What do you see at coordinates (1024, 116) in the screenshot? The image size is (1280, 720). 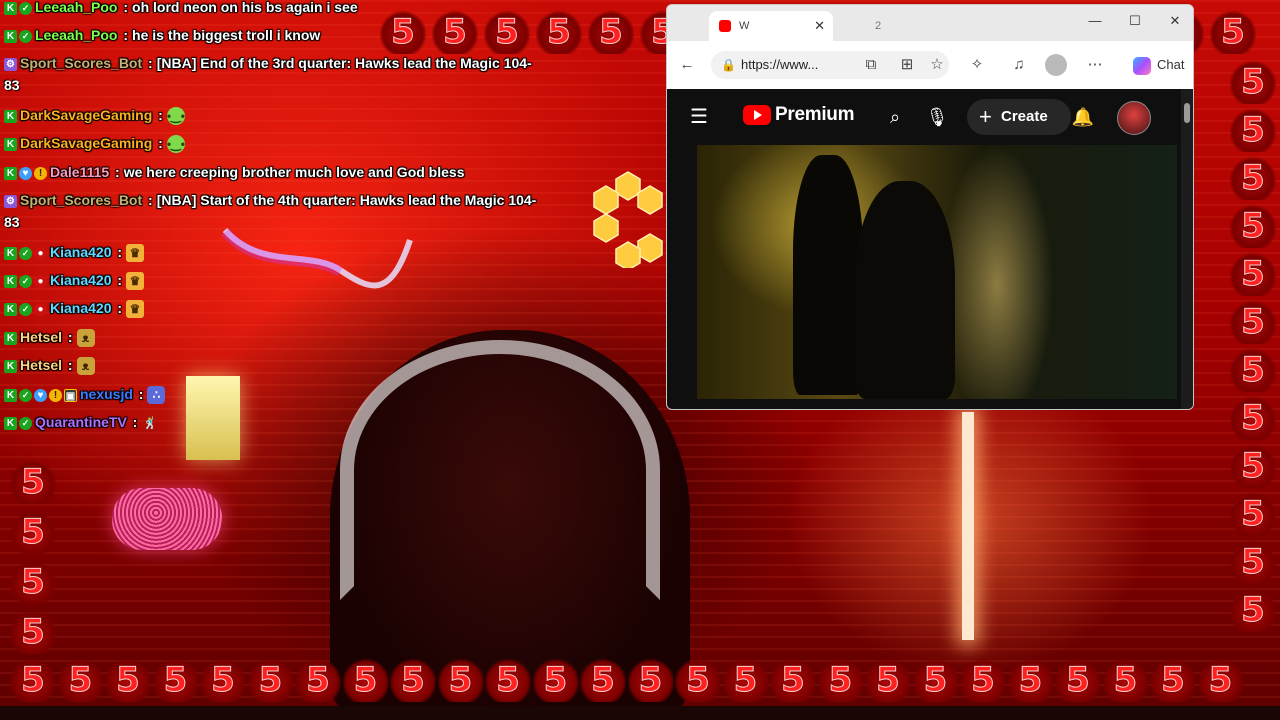 I see `create-label: Create` at bounding box center [1024, 116].